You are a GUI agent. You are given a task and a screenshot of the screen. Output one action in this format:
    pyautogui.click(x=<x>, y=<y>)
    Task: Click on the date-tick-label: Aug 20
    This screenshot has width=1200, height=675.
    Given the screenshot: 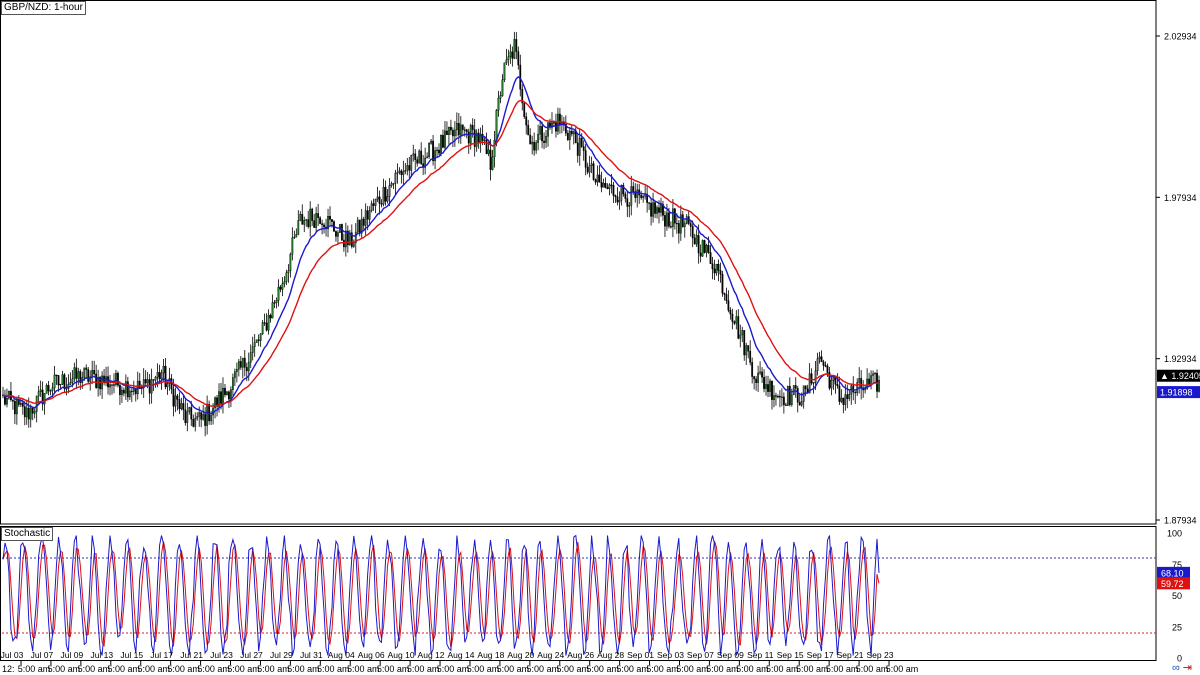 What is the action you would take?
    pyautogui.click(x=520, y=655)
    